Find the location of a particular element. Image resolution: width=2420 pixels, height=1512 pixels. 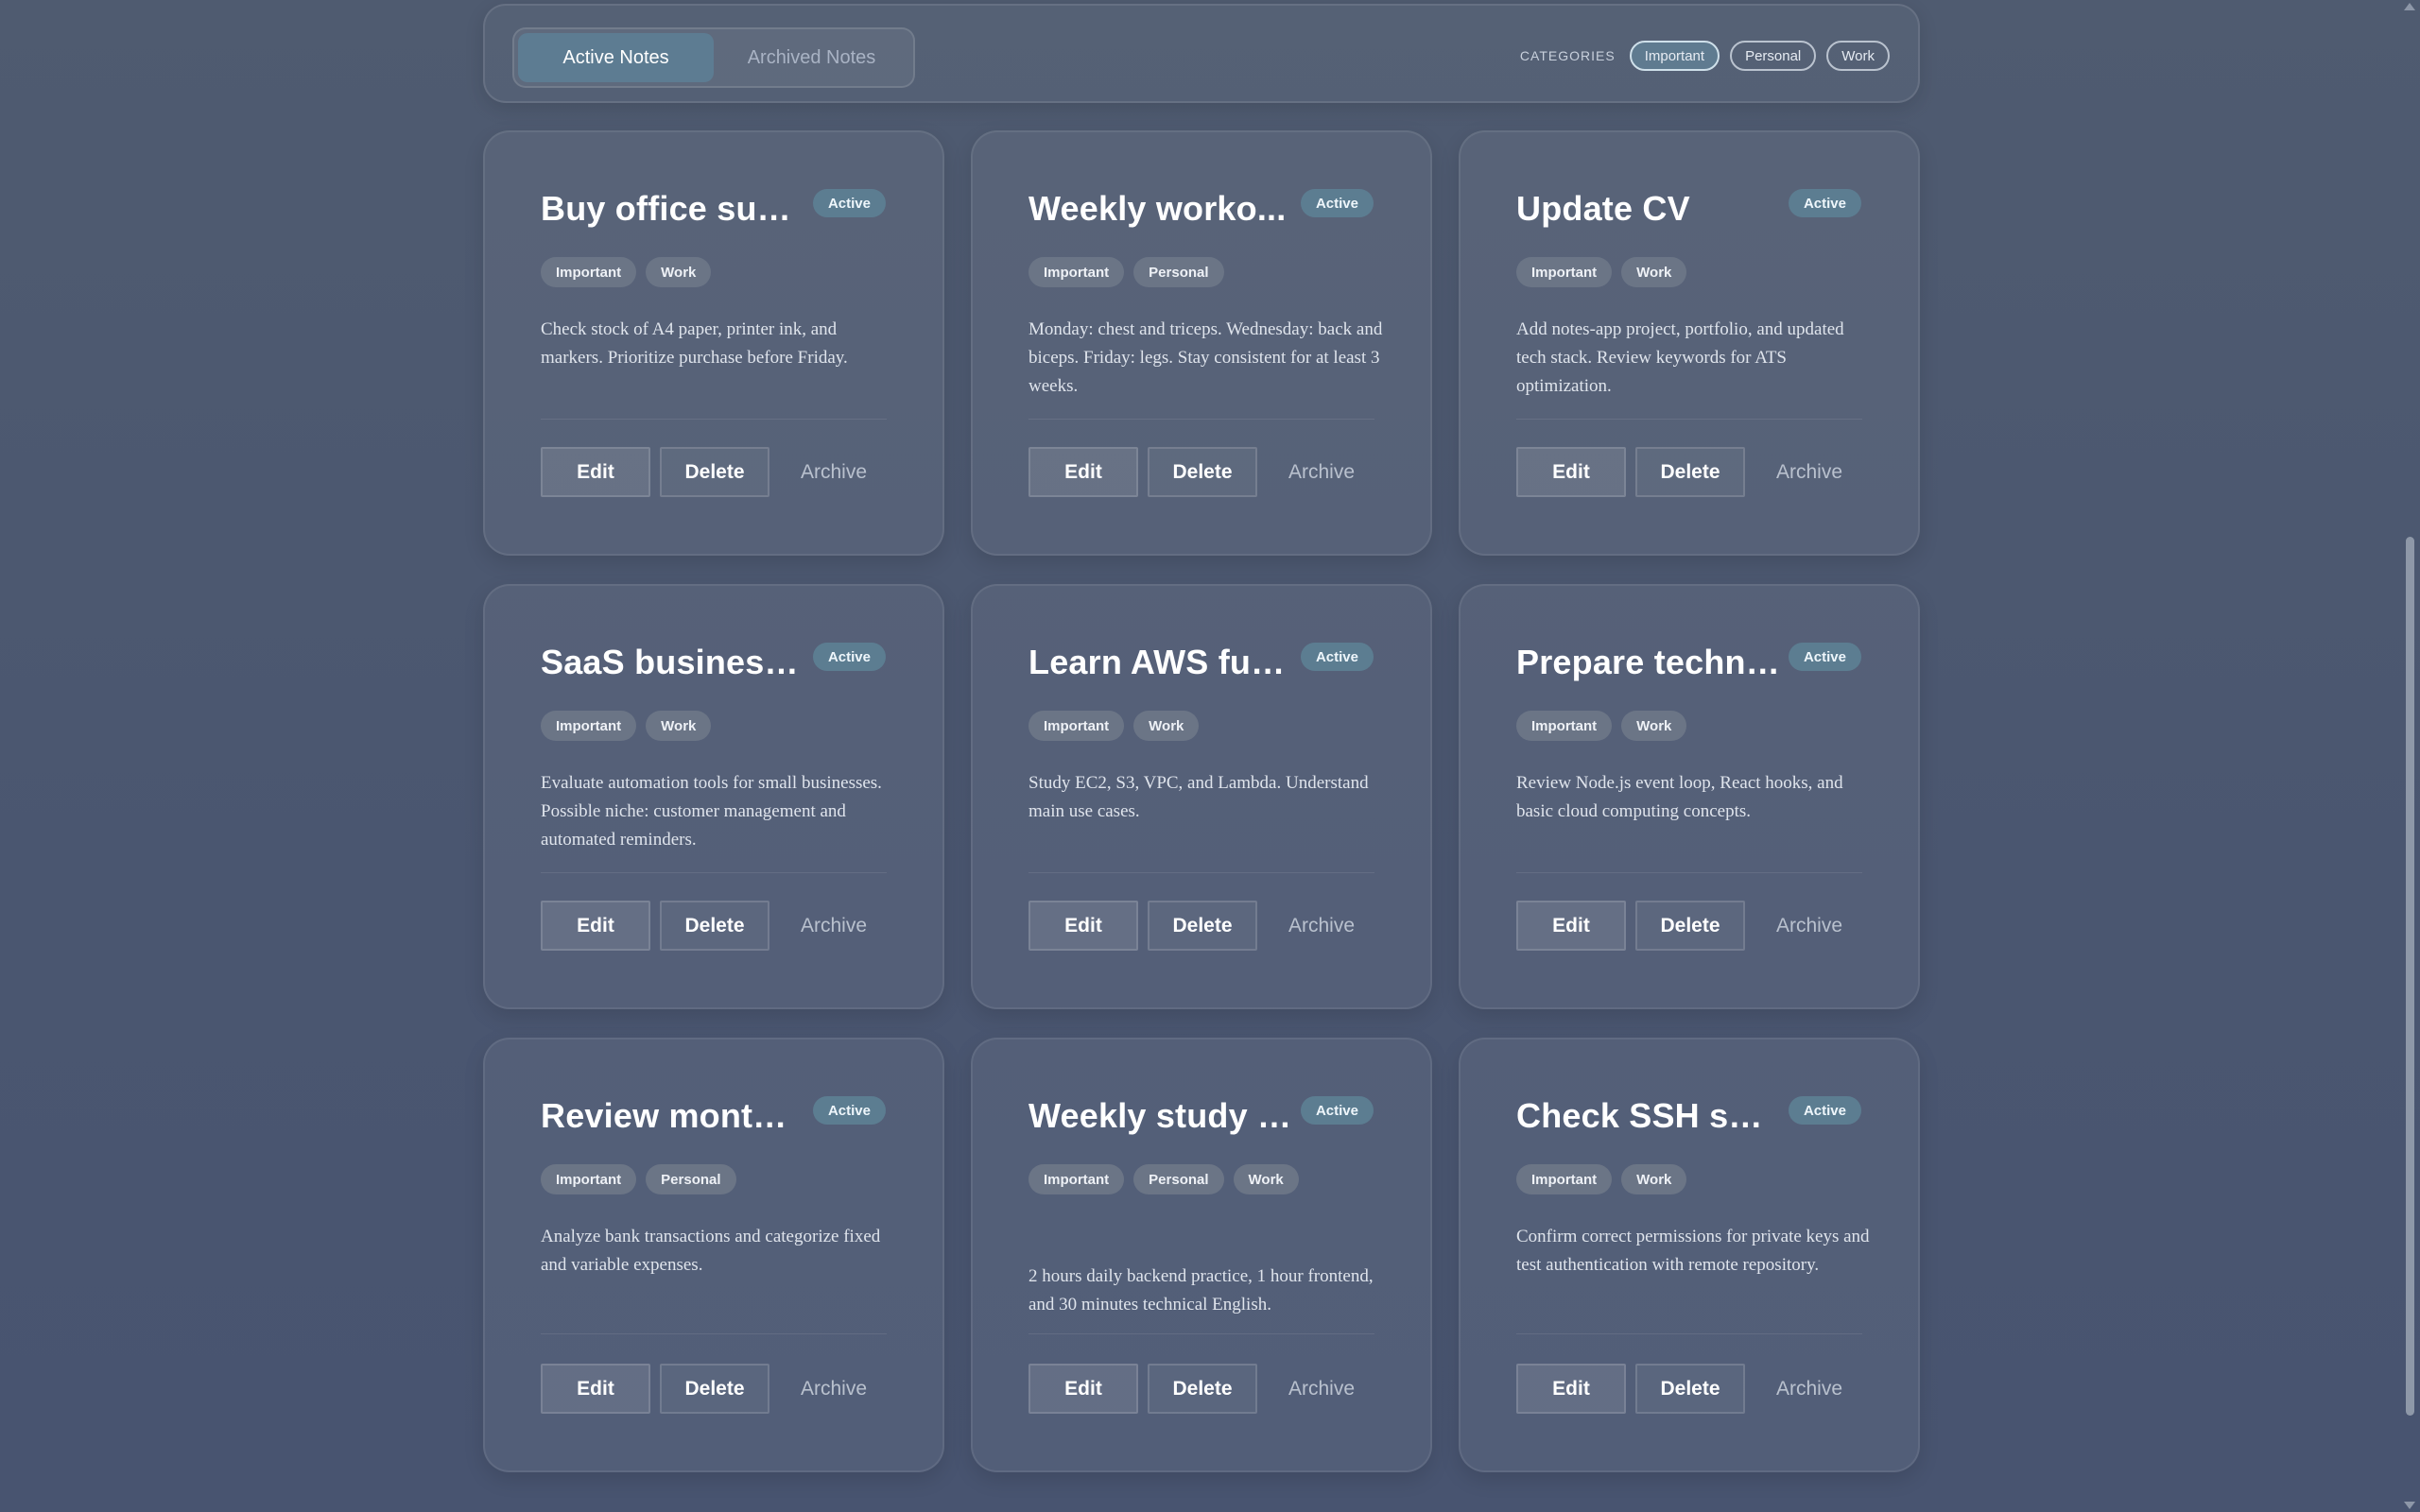

categories-label: CATEGORIES is located at coordinates (1567, 55).